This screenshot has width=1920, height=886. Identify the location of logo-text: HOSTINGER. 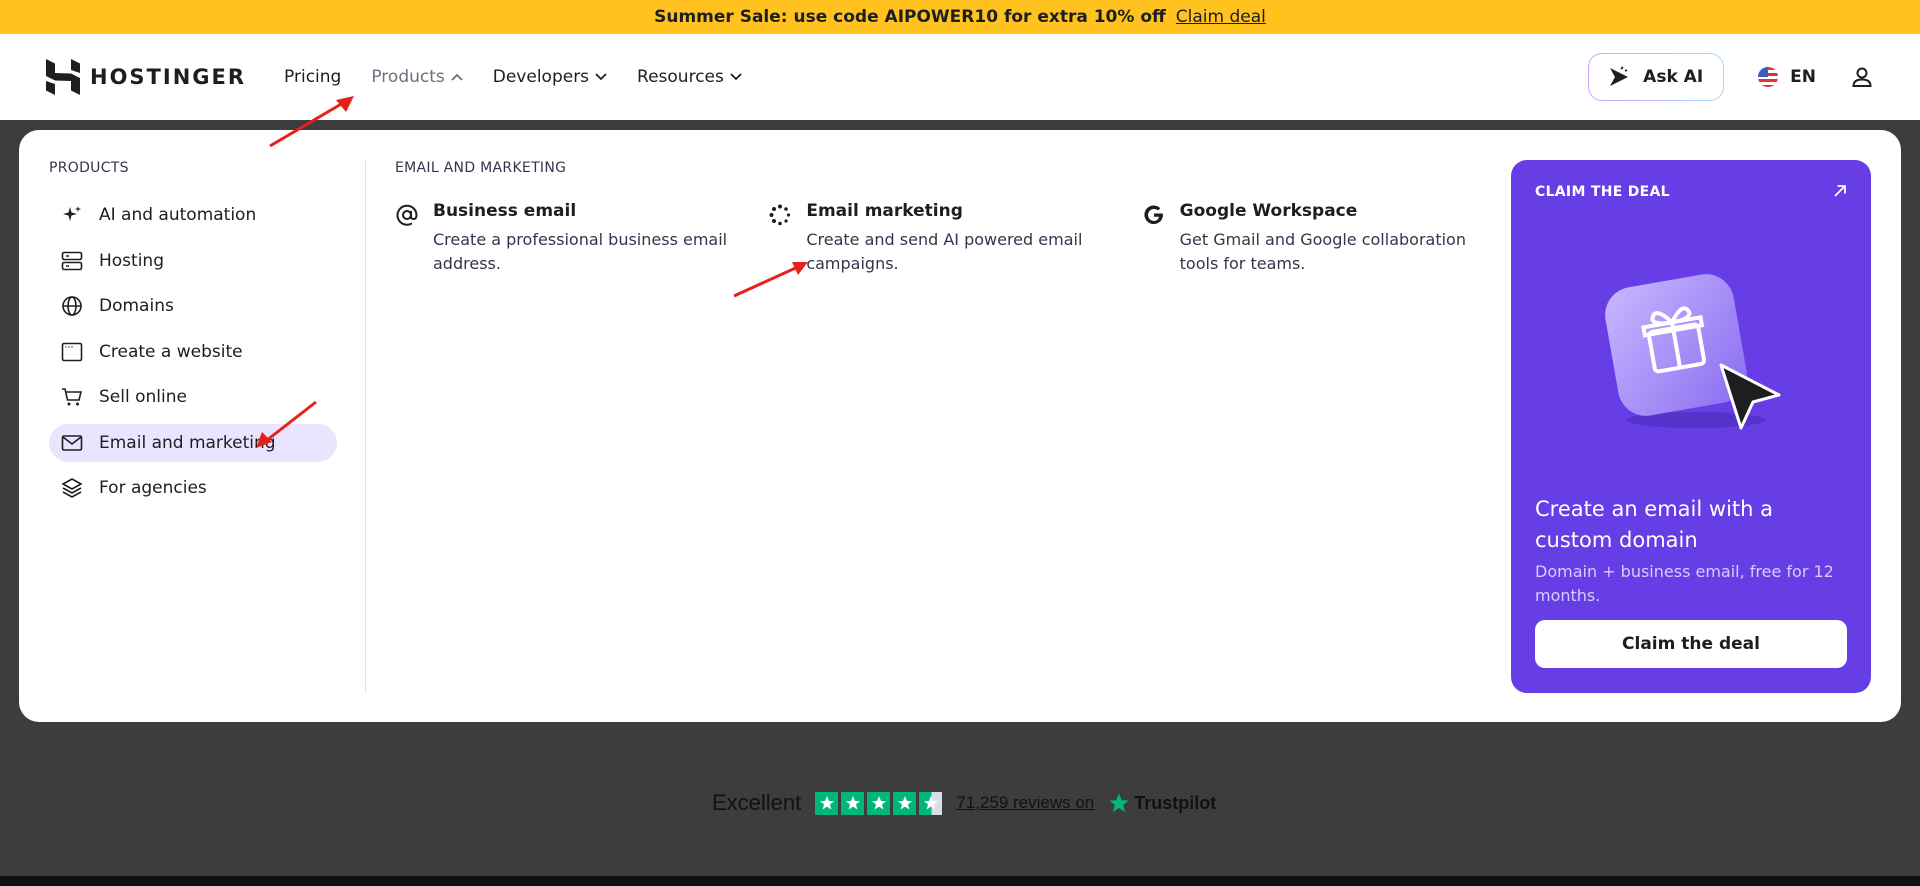
(168, 77).